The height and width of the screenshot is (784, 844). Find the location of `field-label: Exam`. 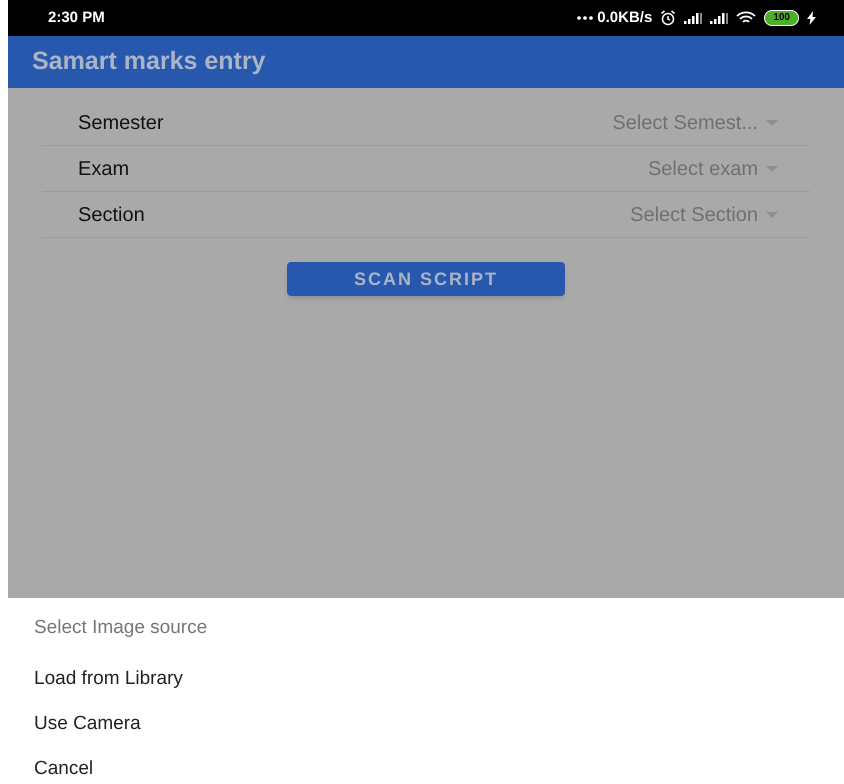

field-label: Exam is located at coordinates (104, 169).